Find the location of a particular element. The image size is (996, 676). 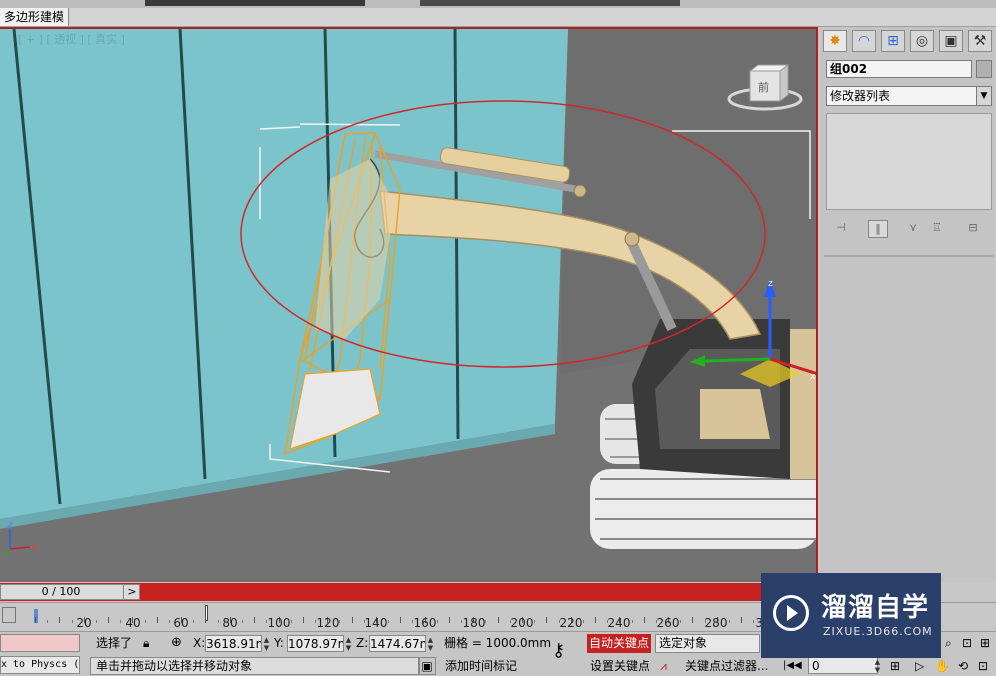

curve-icon: ⩘ is located at coordinates (663, 666).